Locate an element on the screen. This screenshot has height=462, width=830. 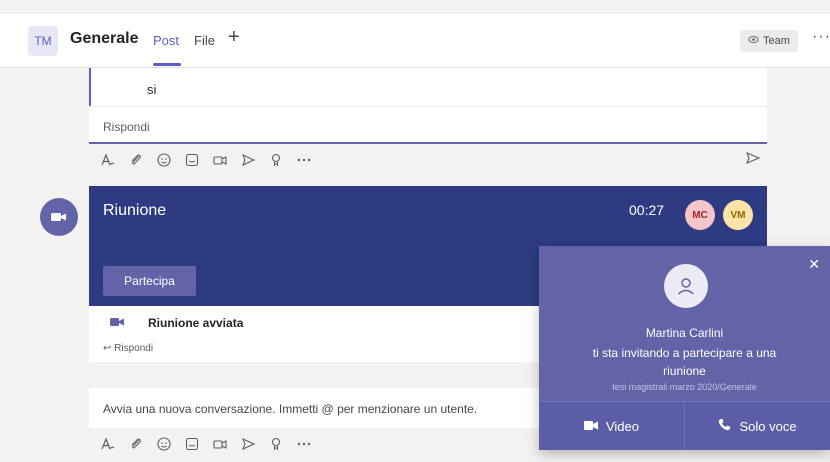
phone-icon is located at coordinates (724, 426).